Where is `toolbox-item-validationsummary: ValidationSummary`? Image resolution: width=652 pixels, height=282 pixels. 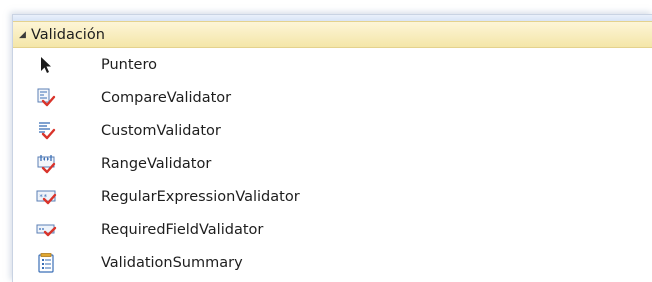
toolbox-item-validationsummary: ValidationSummary is located at coordinates (332, 262).